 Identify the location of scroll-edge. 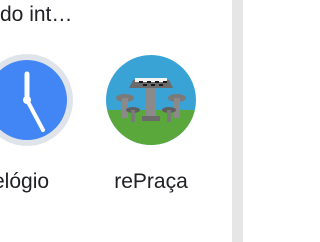
(237, 121).